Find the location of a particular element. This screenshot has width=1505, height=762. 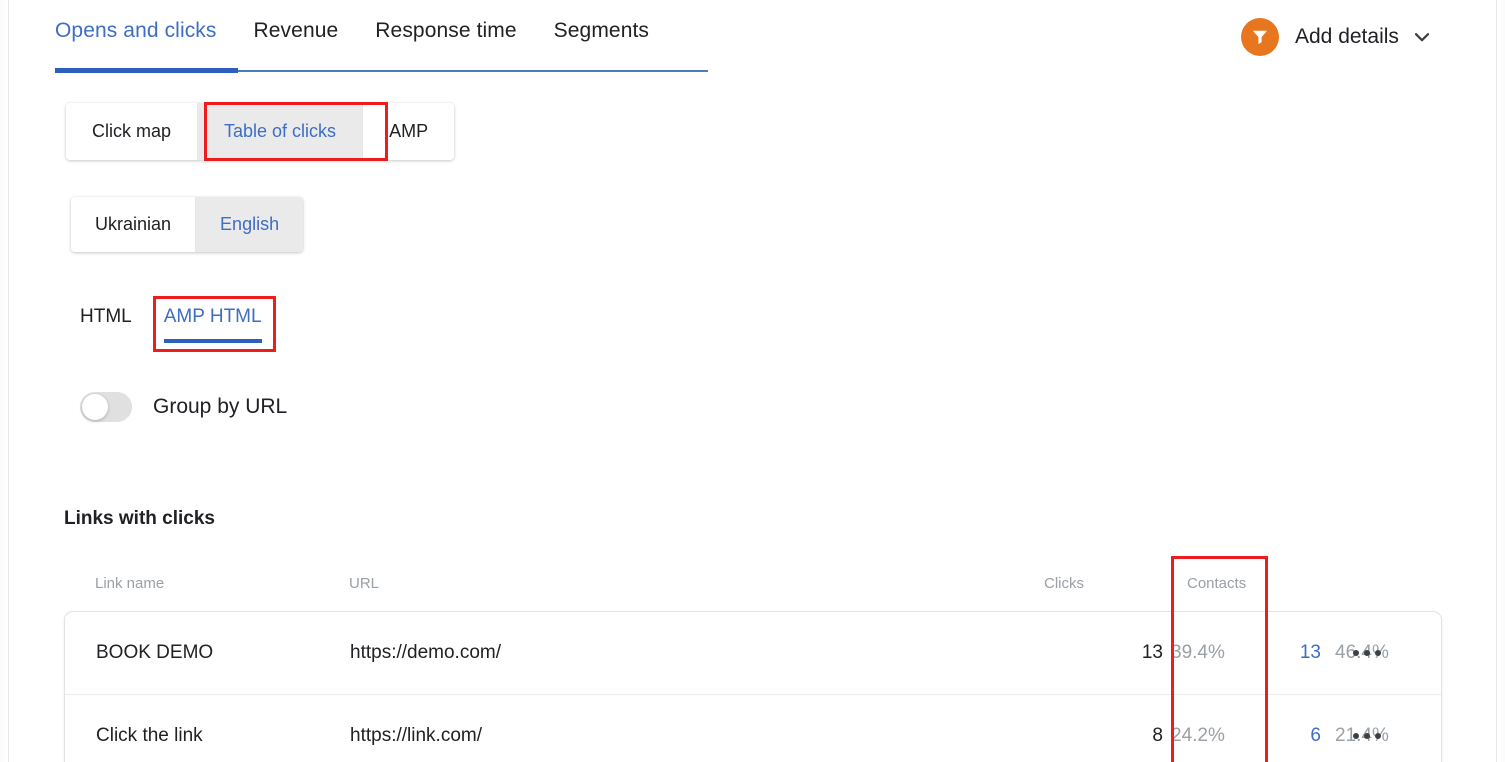

links-table-column-headers: Link name URL Clicks Contacts is located at coordinates (753, 587).